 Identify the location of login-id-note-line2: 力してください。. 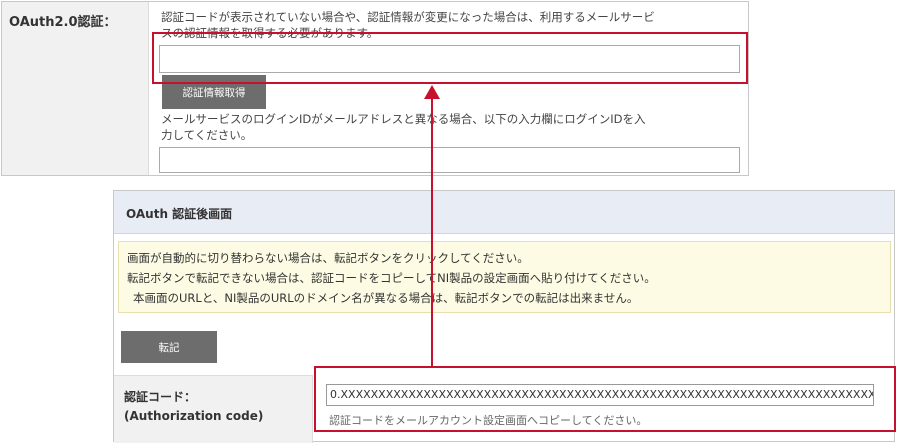
(207, 135).